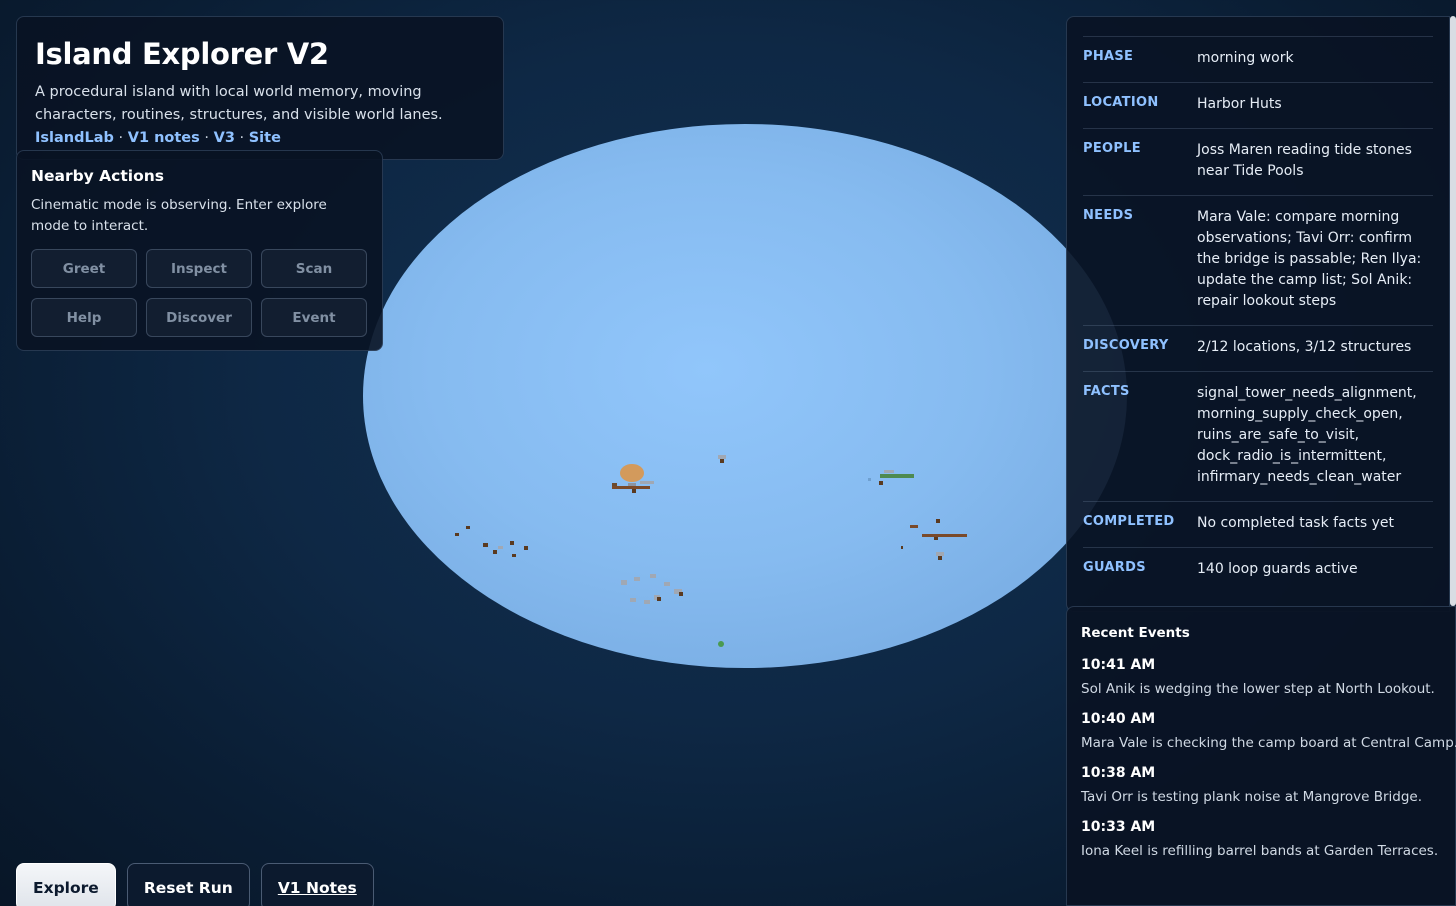 This screenshot has width=1456, height=906. I want to click on status-row-completed: COMPLETED No completed task facts yet, so click(1258, 524).